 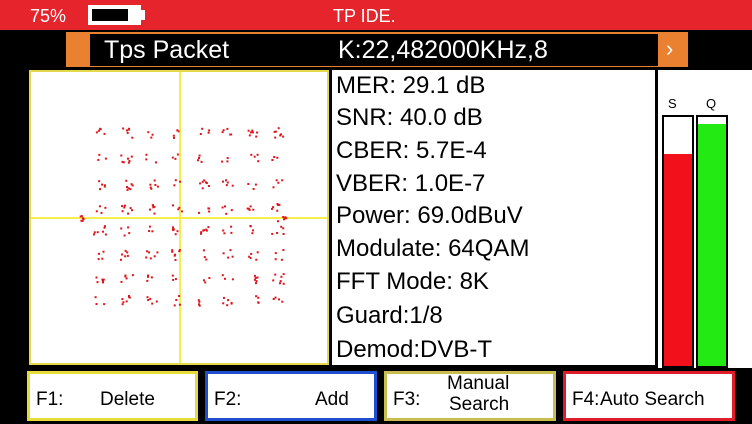 I want to click on f4-auto-search-button: F4: Auto Search, so click(x=649, y=396).